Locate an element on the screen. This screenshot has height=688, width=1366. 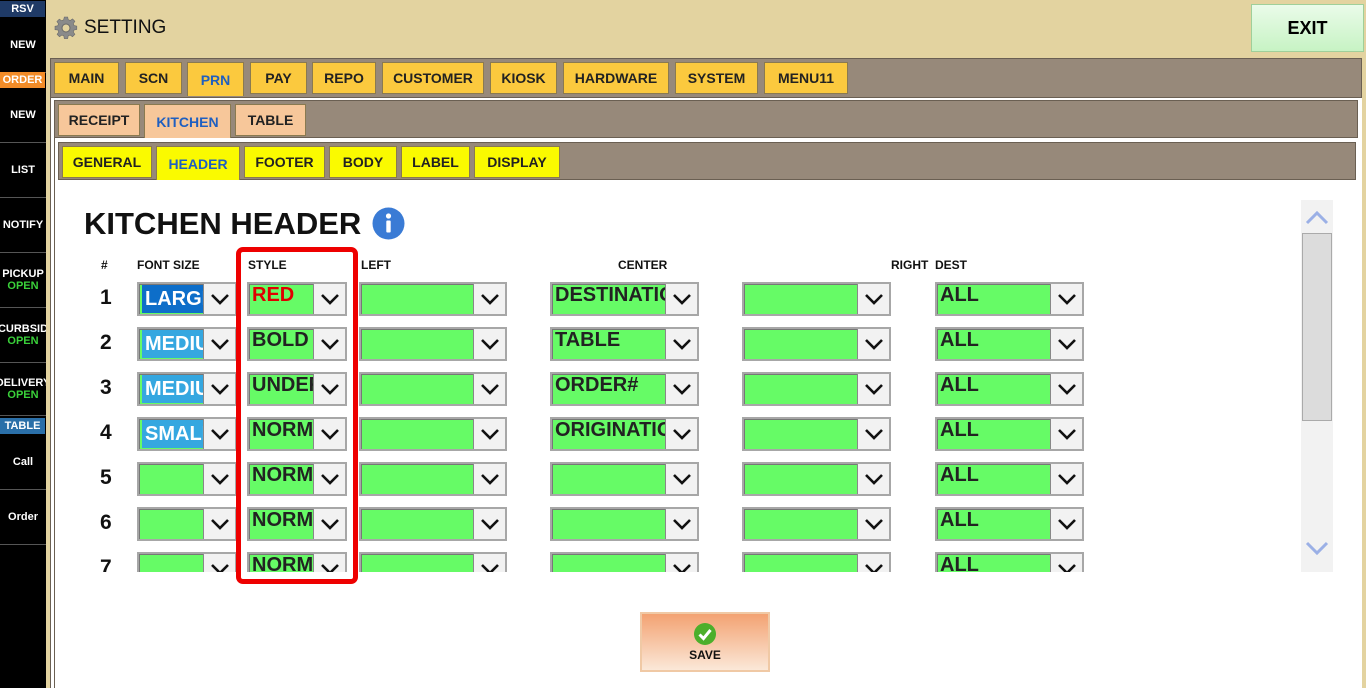
chevron-down-icon is located at coordinates (1317, 548).